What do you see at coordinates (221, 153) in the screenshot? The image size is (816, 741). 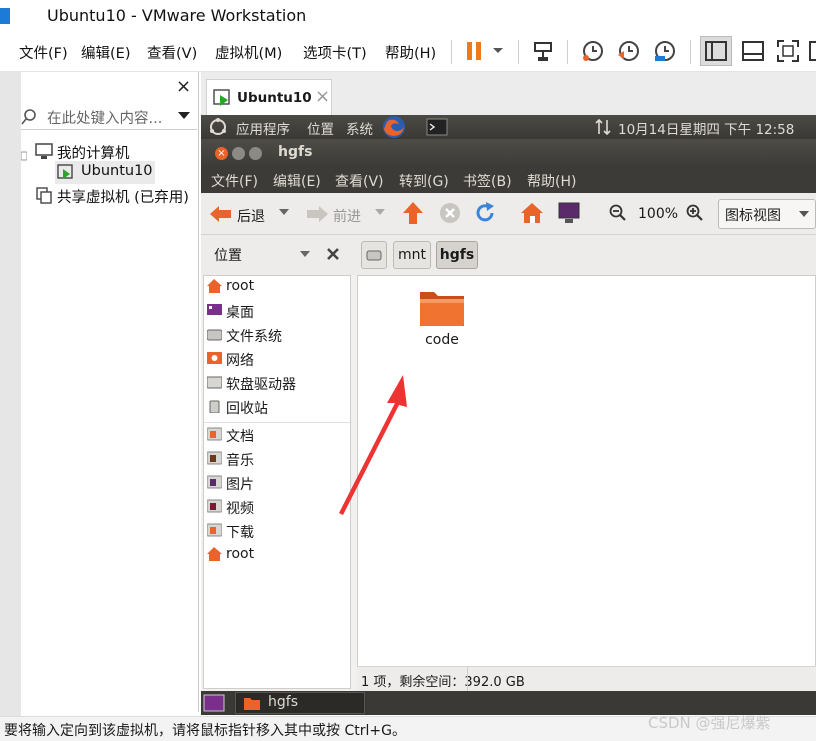 I see `window-close-button: ×` at bounding box center [221, 153].